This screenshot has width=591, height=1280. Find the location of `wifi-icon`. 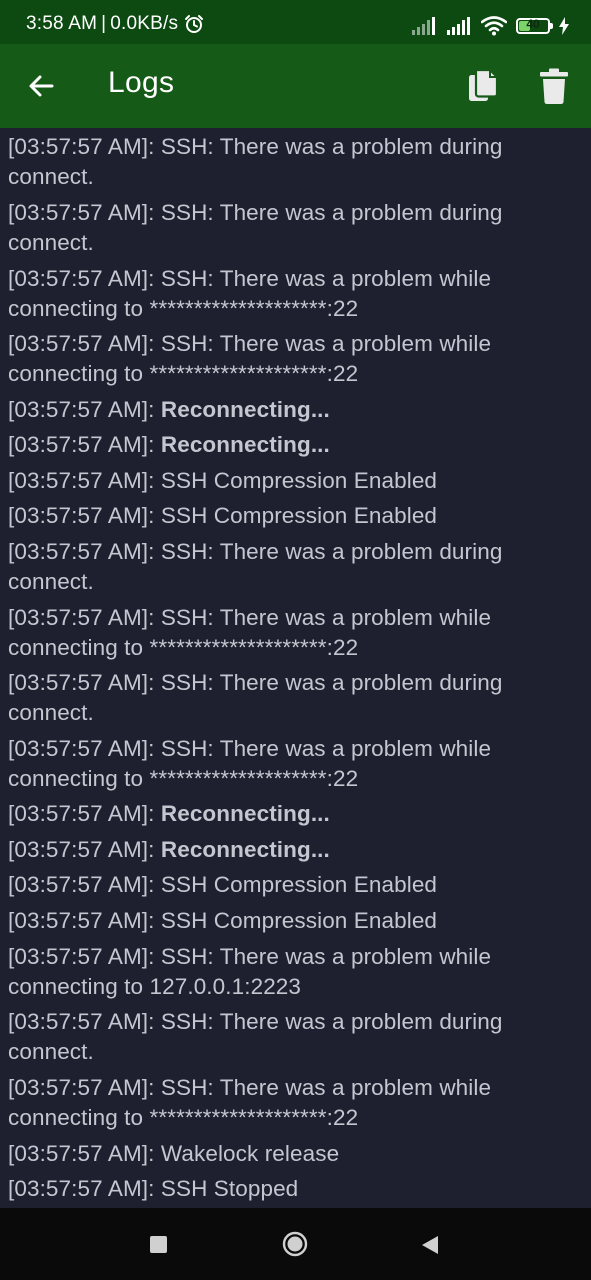

wifi-icon is located at coordinates (494, 26).